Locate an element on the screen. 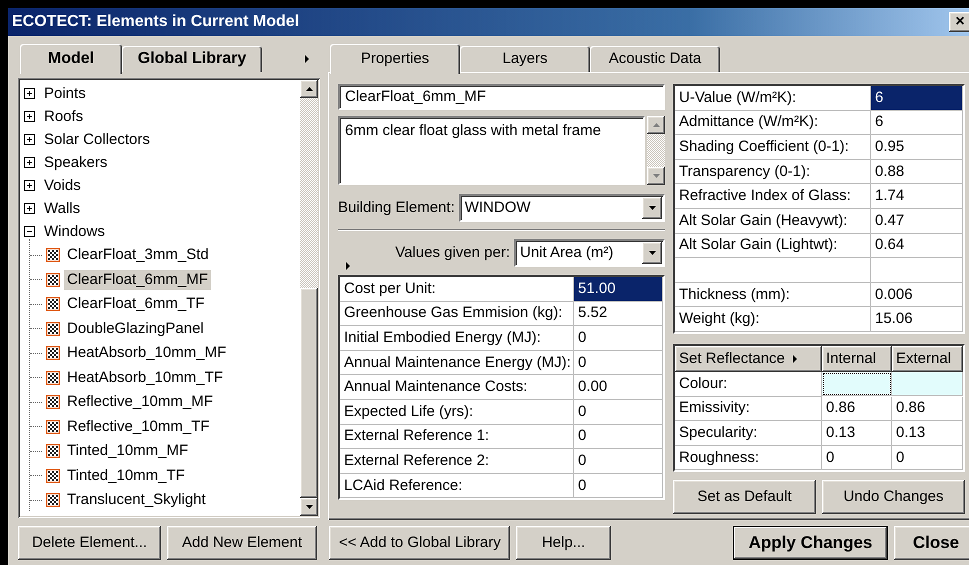 The image size is (969, 565). tree-item: DoubleGlazingPanel is located at coordinates (135, 328).